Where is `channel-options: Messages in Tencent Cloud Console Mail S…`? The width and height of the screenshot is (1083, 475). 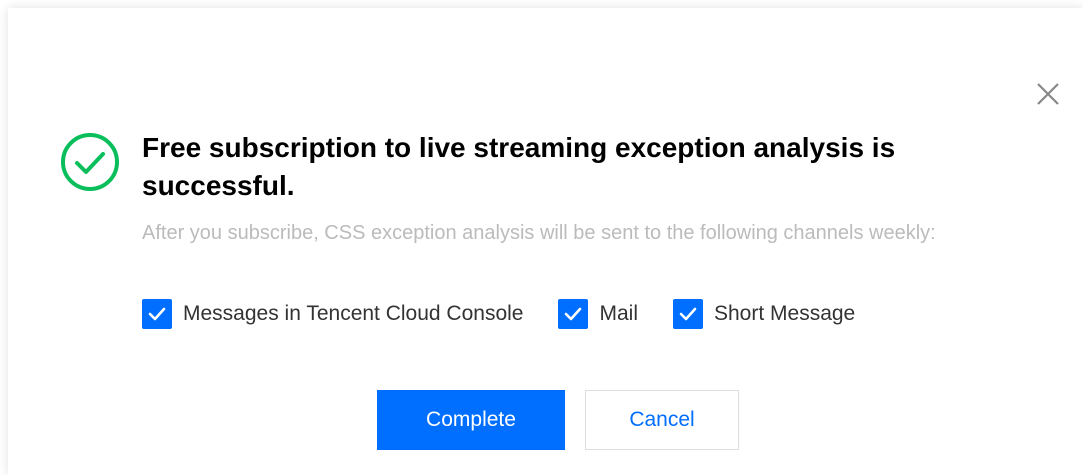 channel-options: Messages in Tencent Cloud Console Mail S… is located at coordinates (516, 314).